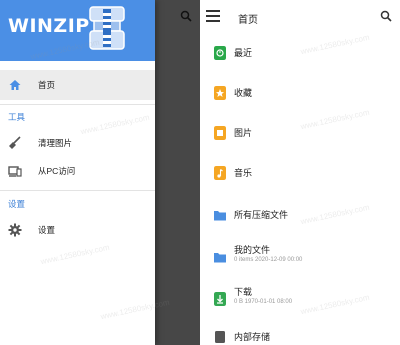  Describe the element at coordinates (300, 54) in the screenshot. I see `list-item-recent: 最近` at that location.